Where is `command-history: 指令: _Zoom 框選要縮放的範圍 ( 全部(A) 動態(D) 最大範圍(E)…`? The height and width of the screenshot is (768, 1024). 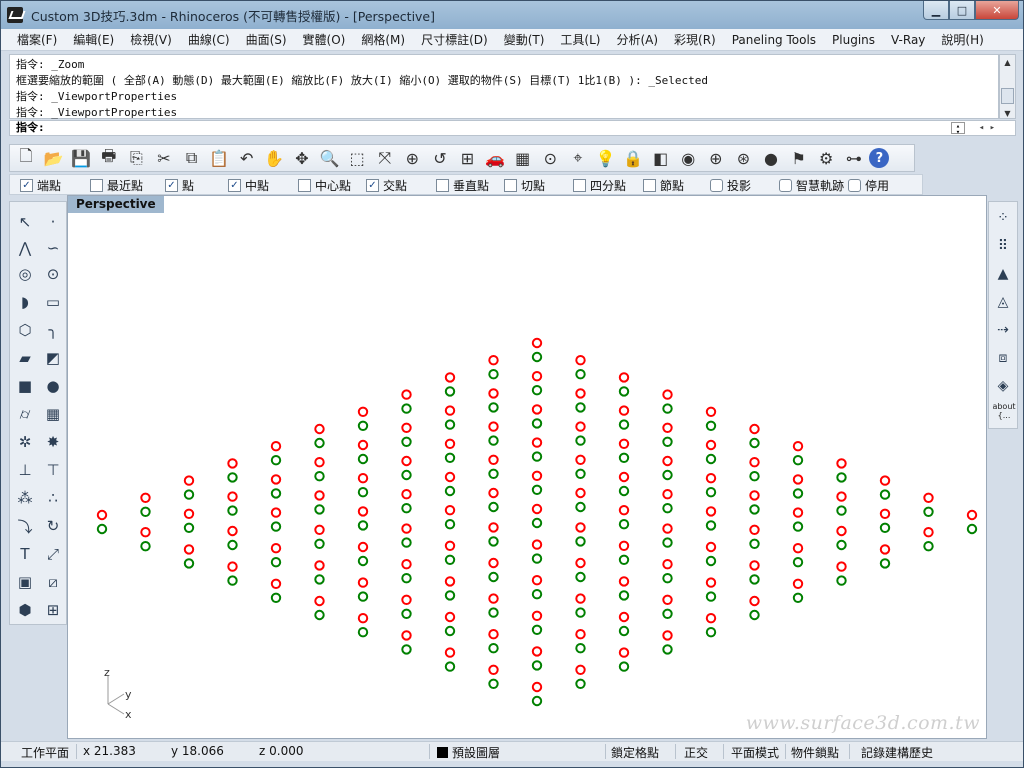
command-history: 指令: _Zoom 框選要縮放的範圍 ( 全部(A) 動態(D) 最大範圍(E)… is located at coordinates (504, 86).